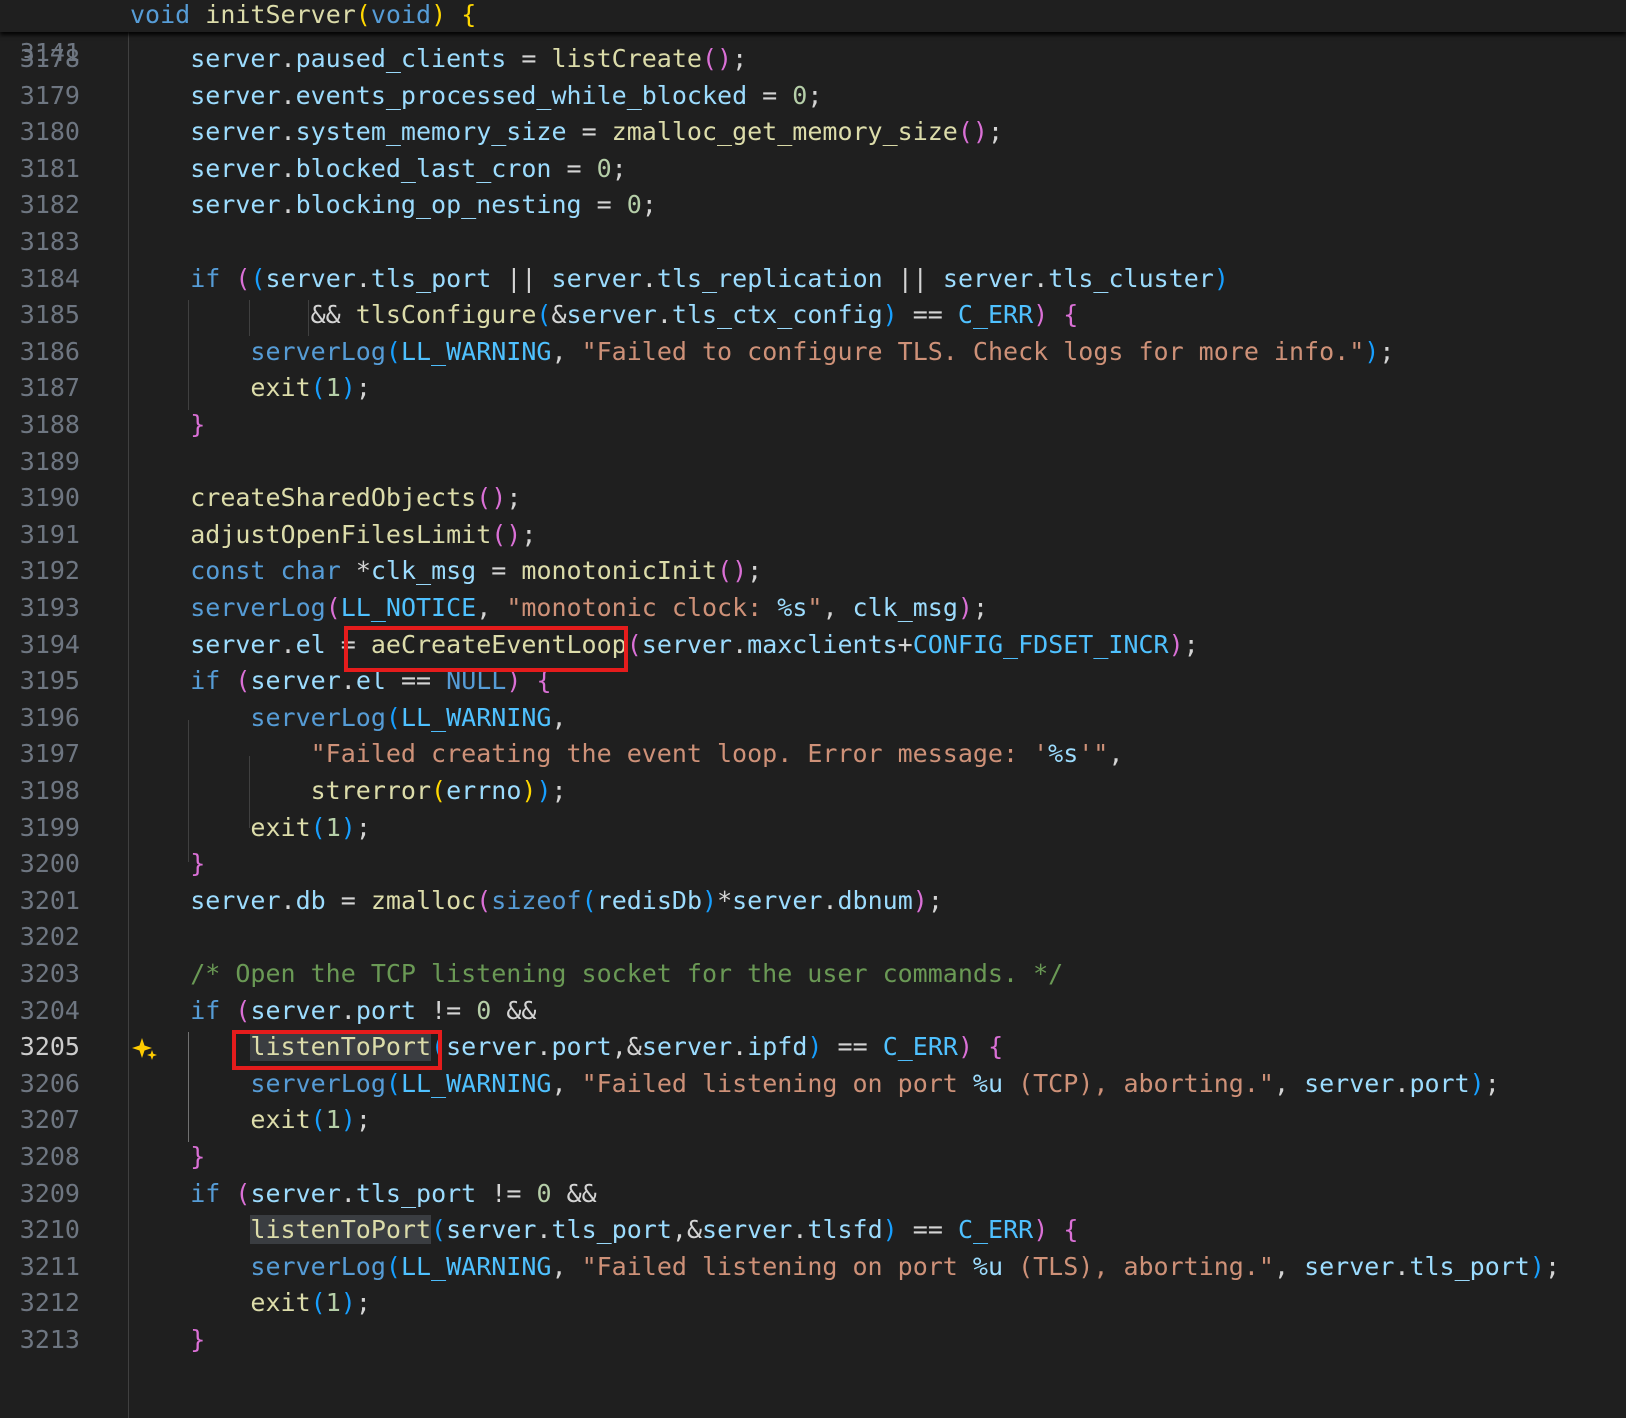 The height and width of the screenshot is (1418, 1626). Describe the element at coordinates (813, 498) in the screenshot. I see `code-line: 3190 createSharedObjects();` at that location.